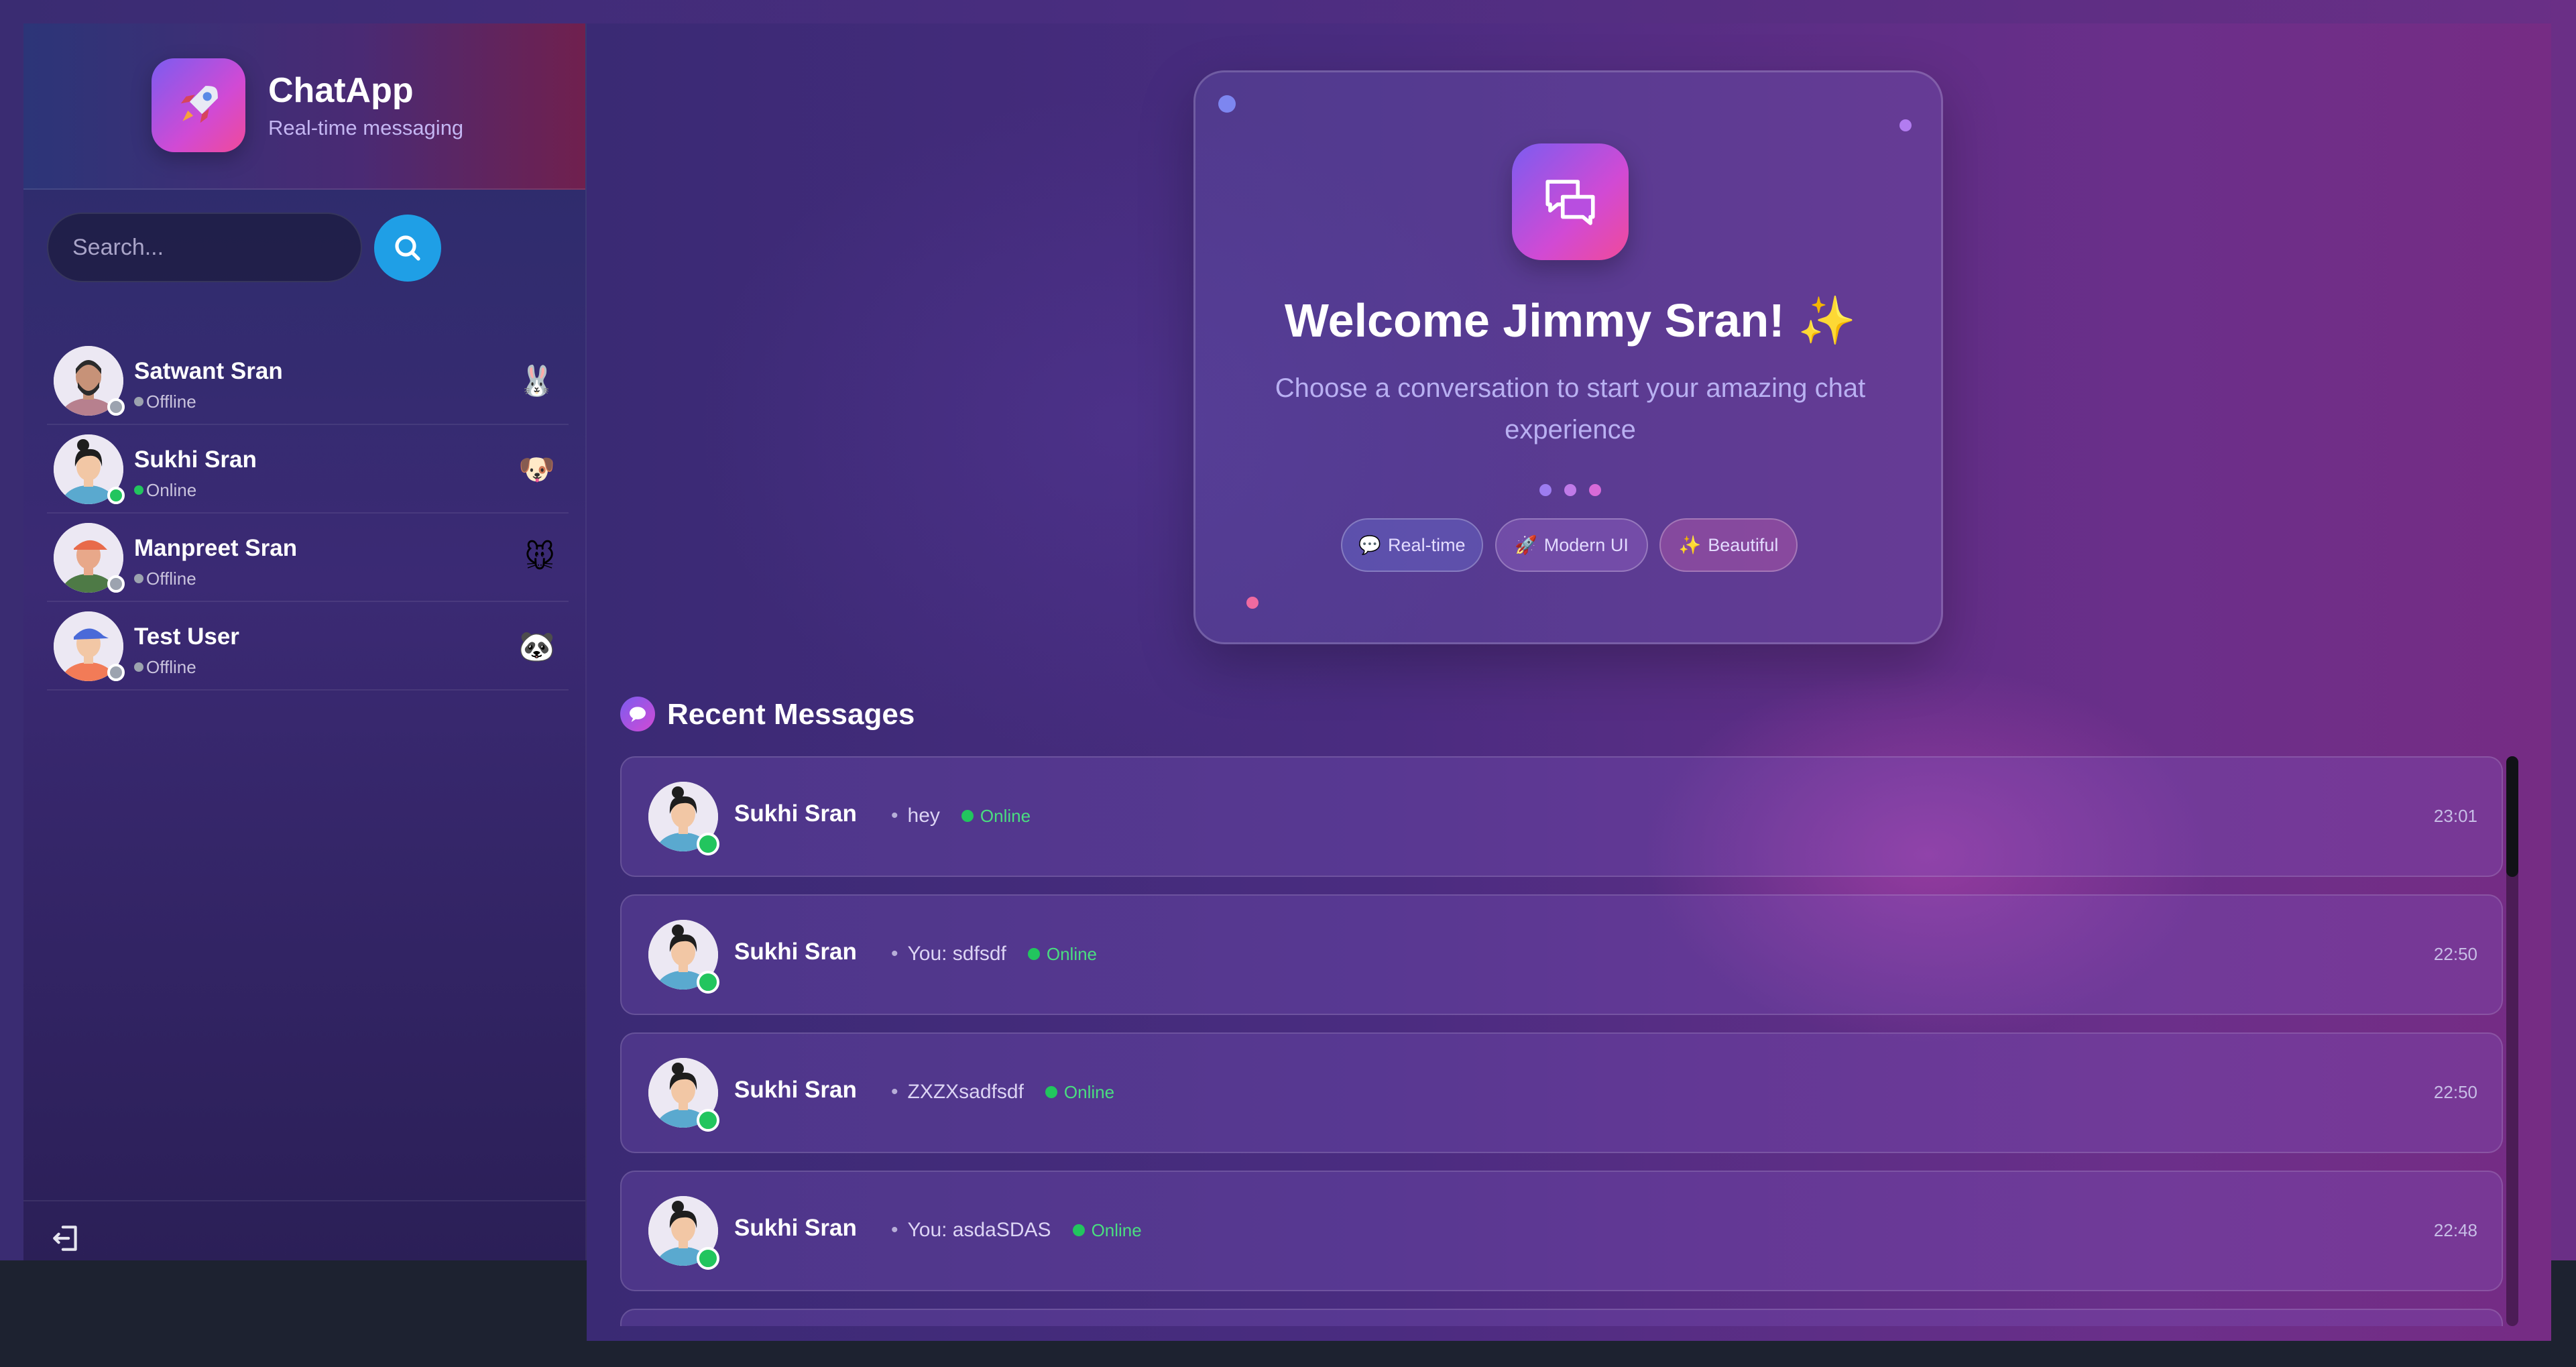  Describe the element at coordinates (1561, 1231) in the screenshot. I see `message-row: Sukhi Sran • You: asdaSDAS Online 22:48` at that location.